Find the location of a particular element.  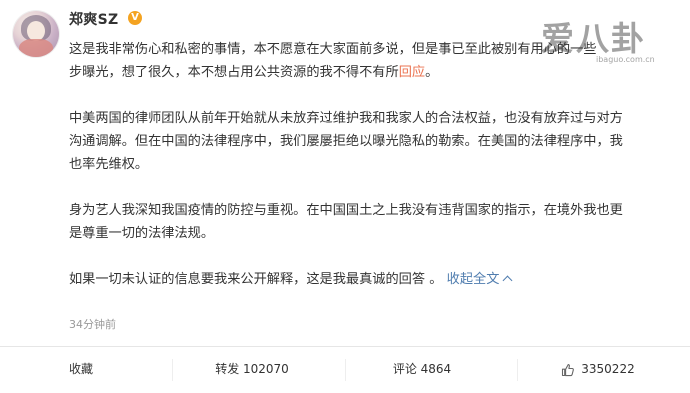

comment-button: 评论 4864 is located at coordinates (422, 369).